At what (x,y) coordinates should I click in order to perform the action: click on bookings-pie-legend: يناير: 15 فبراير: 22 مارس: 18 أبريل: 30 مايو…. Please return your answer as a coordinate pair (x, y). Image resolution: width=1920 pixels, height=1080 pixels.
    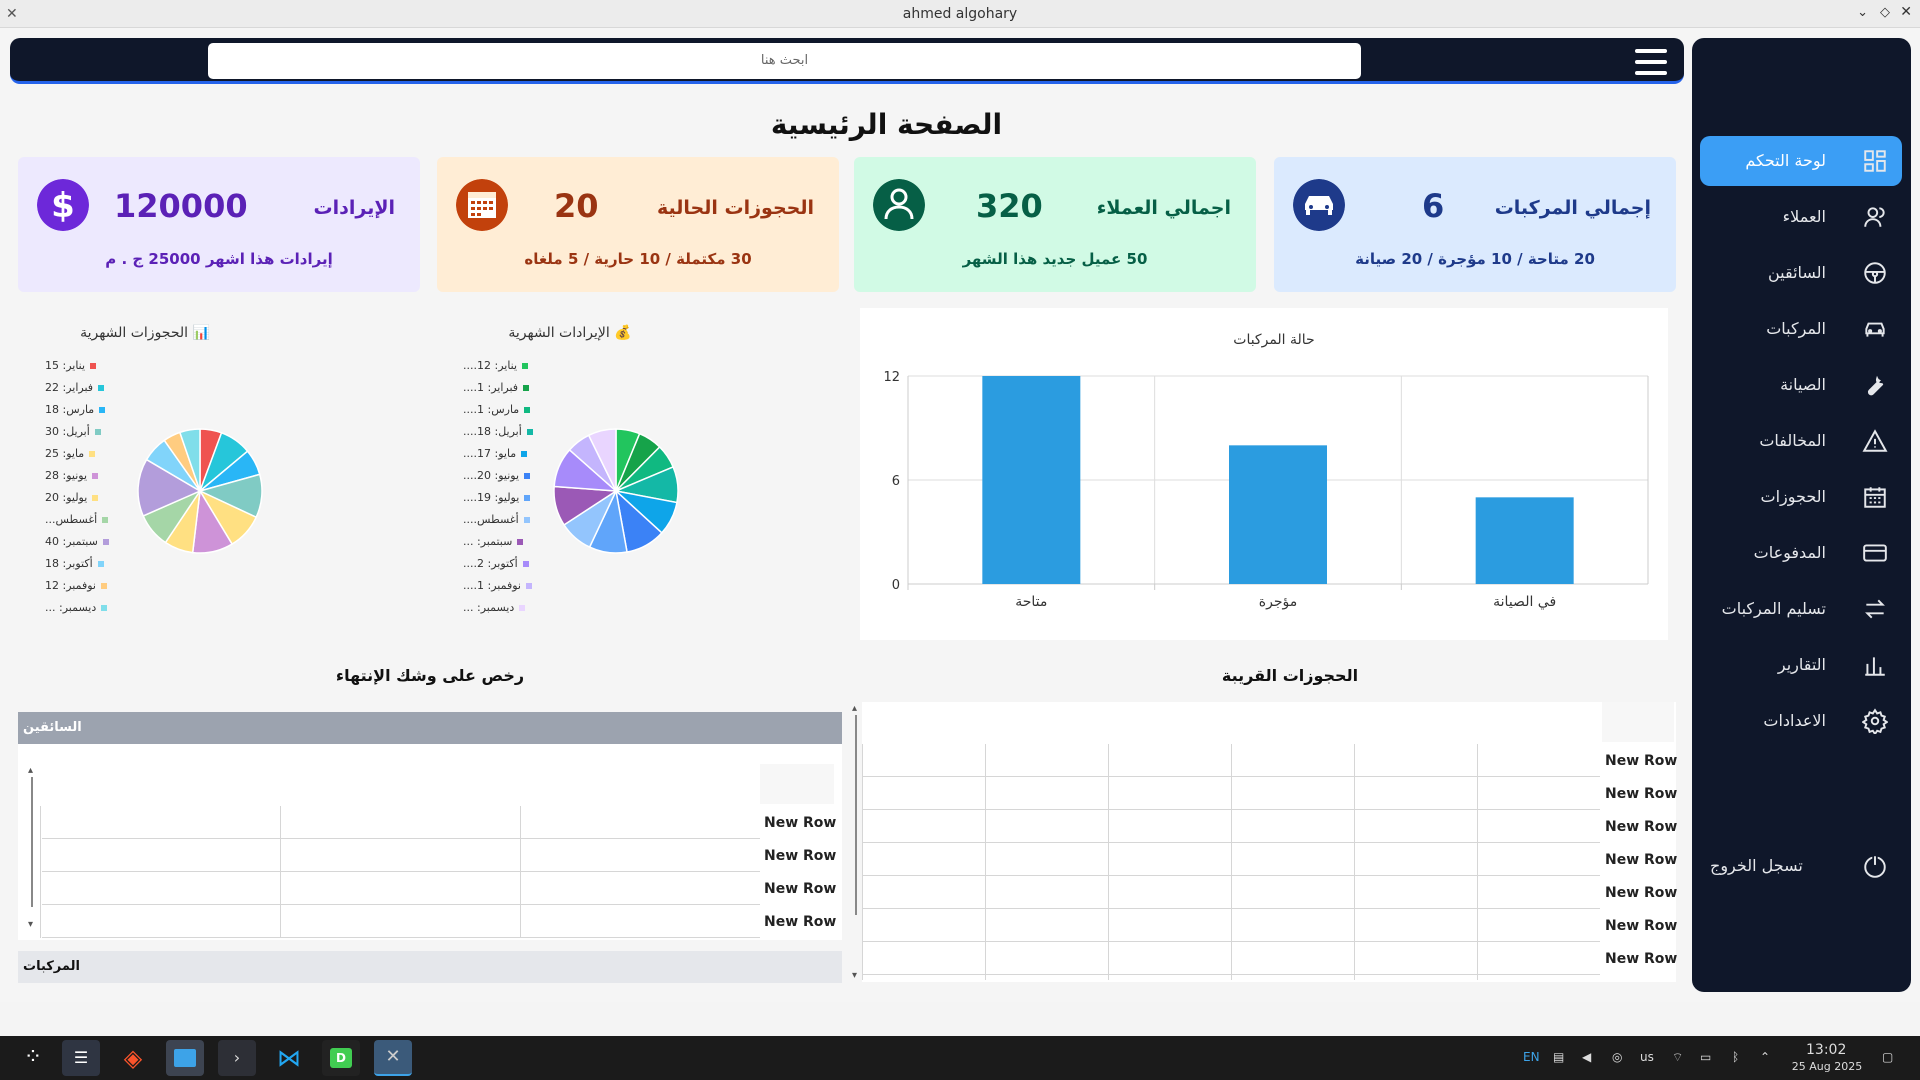
    Looking at the image, I should click on (85, 491).